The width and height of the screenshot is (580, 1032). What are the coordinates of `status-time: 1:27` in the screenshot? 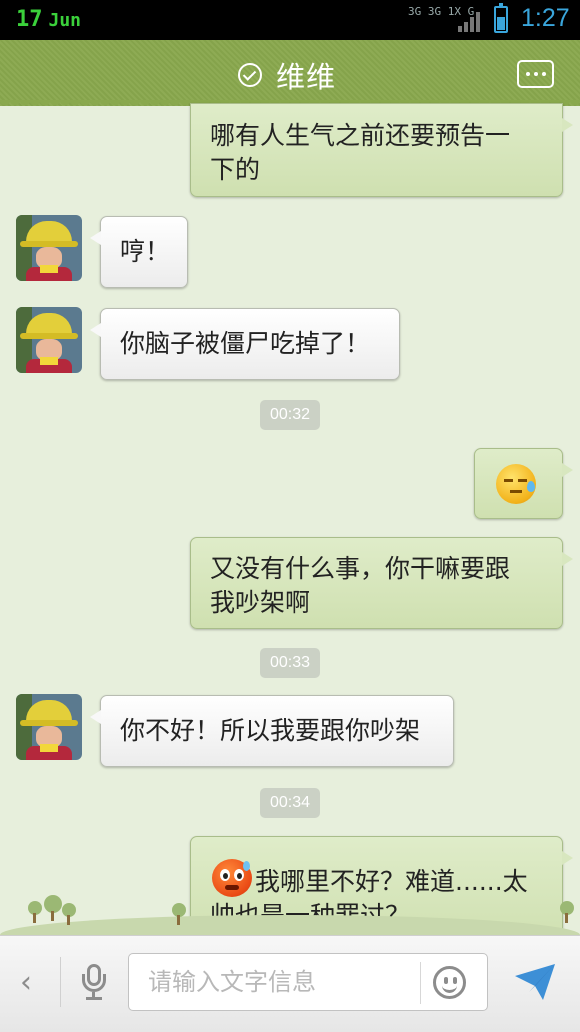 It's located at (545, 18).